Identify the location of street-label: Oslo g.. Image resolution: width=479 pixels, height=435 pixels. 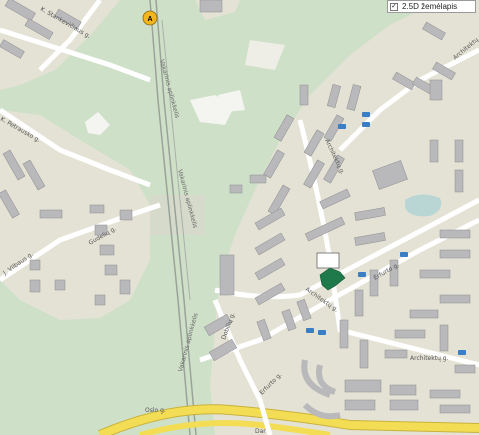
(155, 410).